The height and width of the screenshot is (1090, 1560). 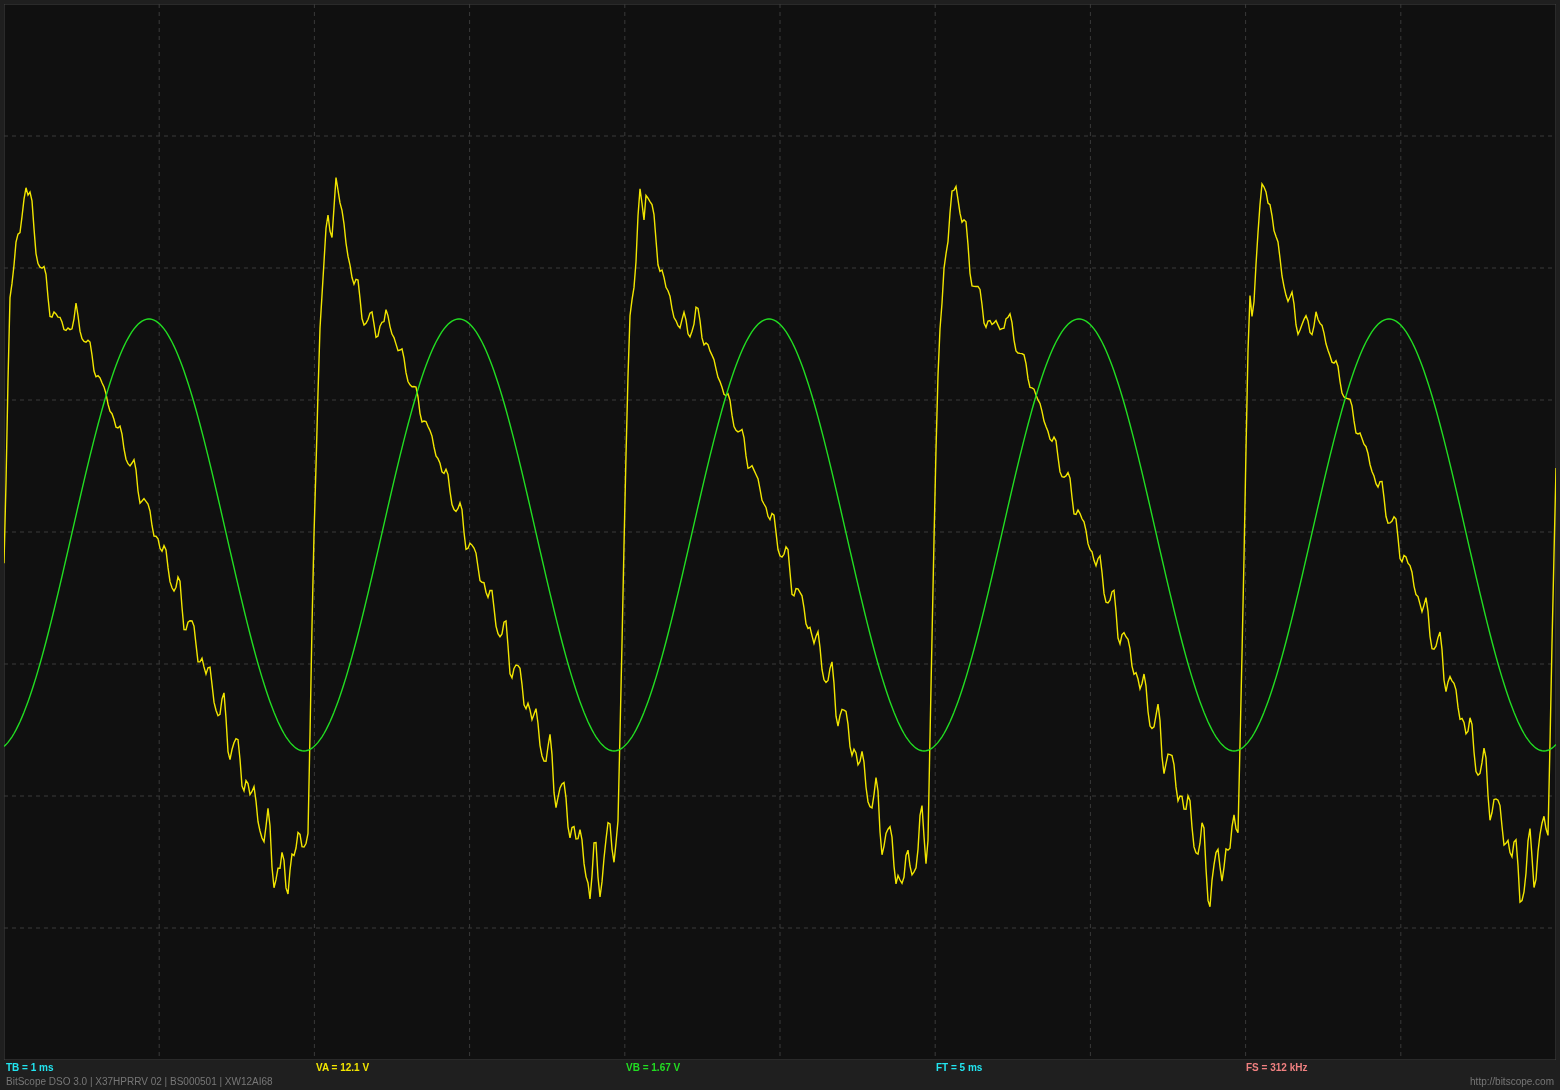 I want to click on readout-label: TB = 1 ms, so click(x=30, y=1068).